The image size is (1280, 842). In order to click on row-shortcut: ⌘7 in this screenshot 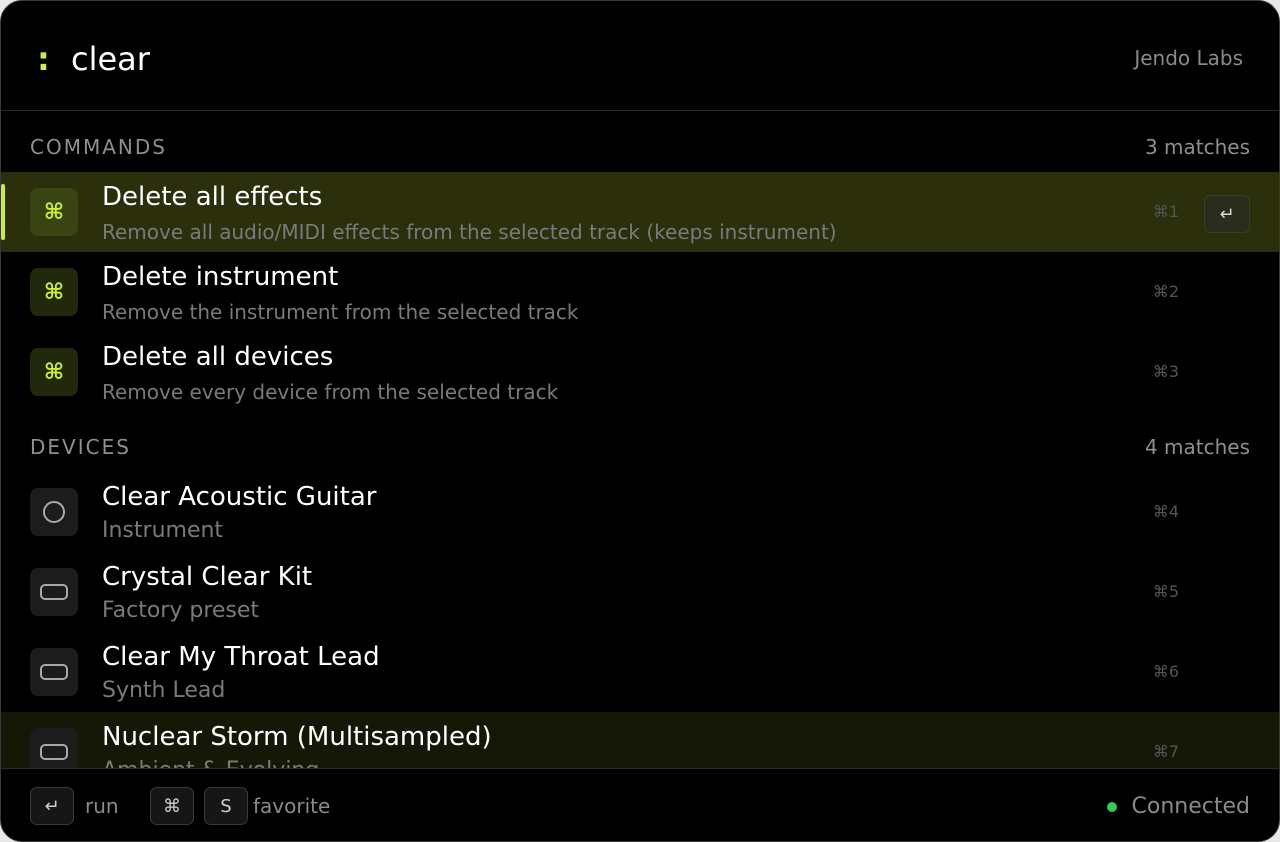, I will do `click(1165, 751)`.